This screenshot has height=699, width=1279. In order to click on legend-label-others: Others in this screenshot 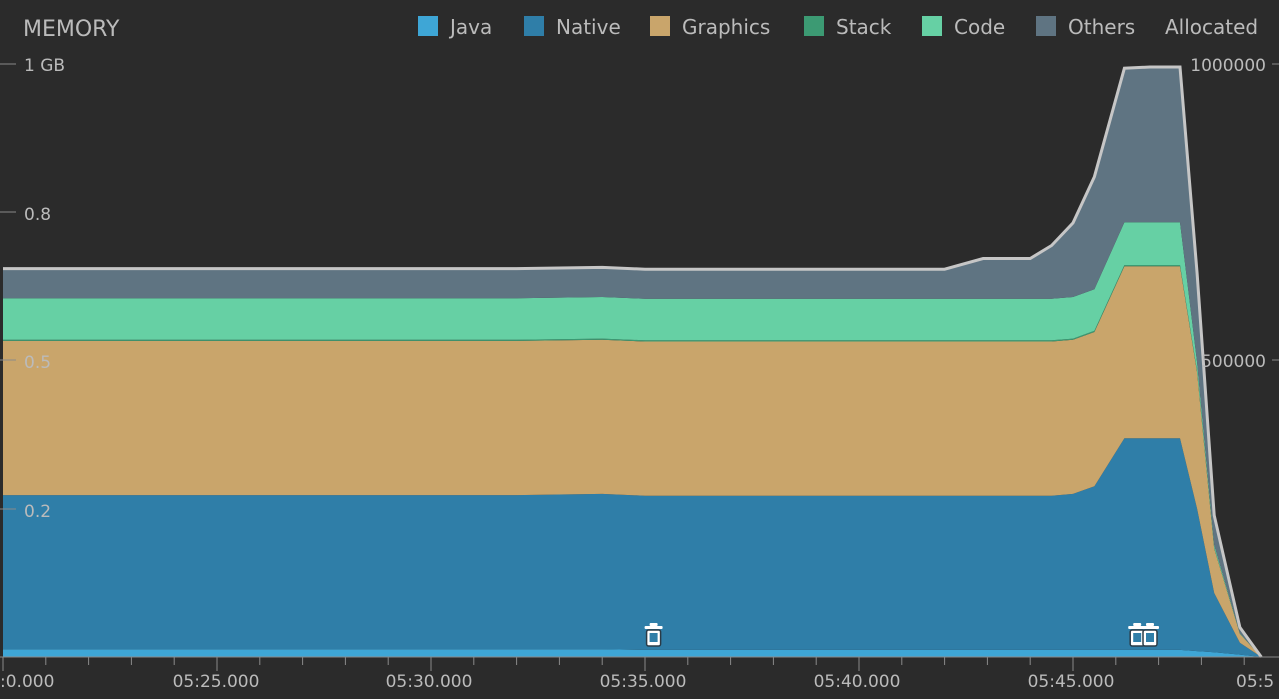, I will do `click(1101, 27)`.